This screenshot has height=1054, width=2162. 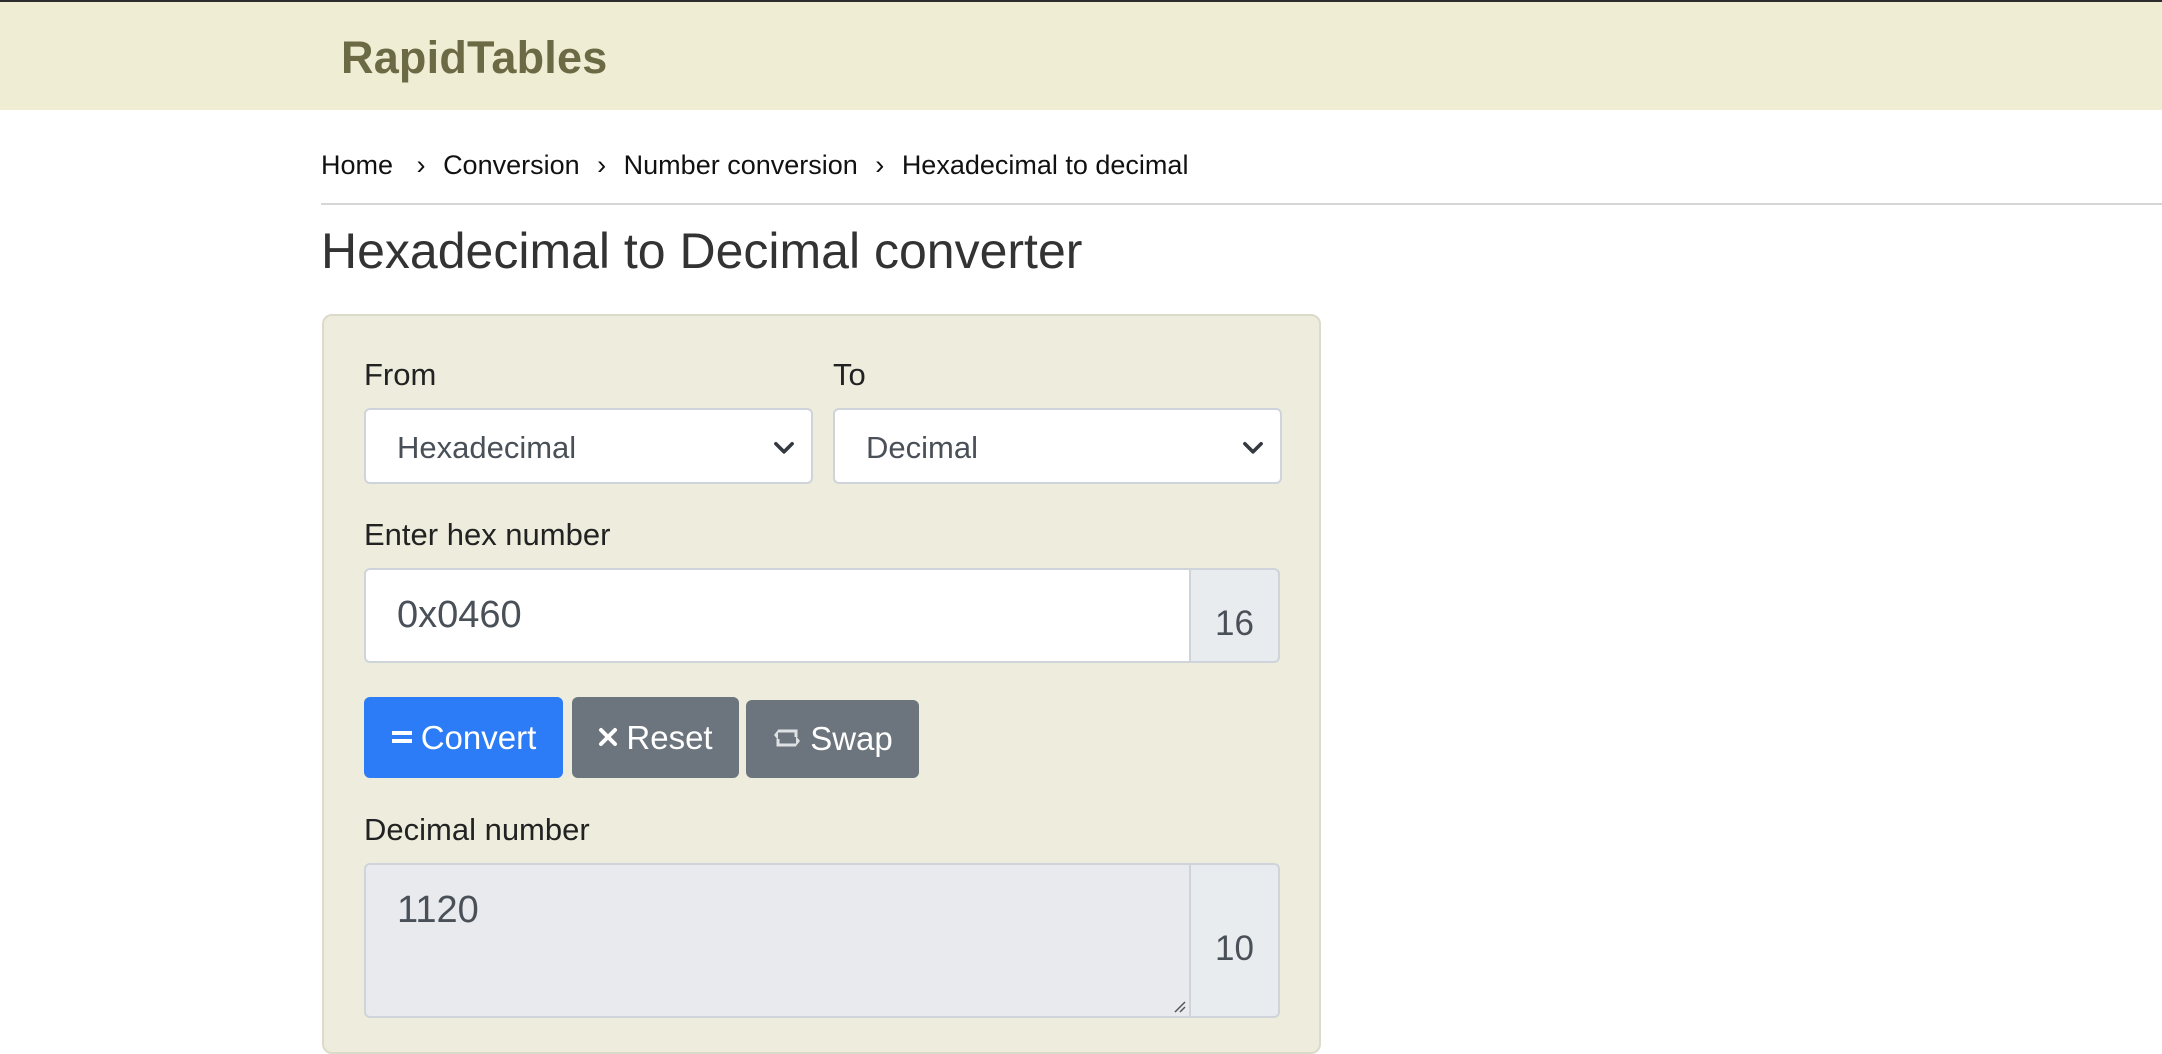 I want to click on reset-button-label: Reset, so click(x=669, y=737).